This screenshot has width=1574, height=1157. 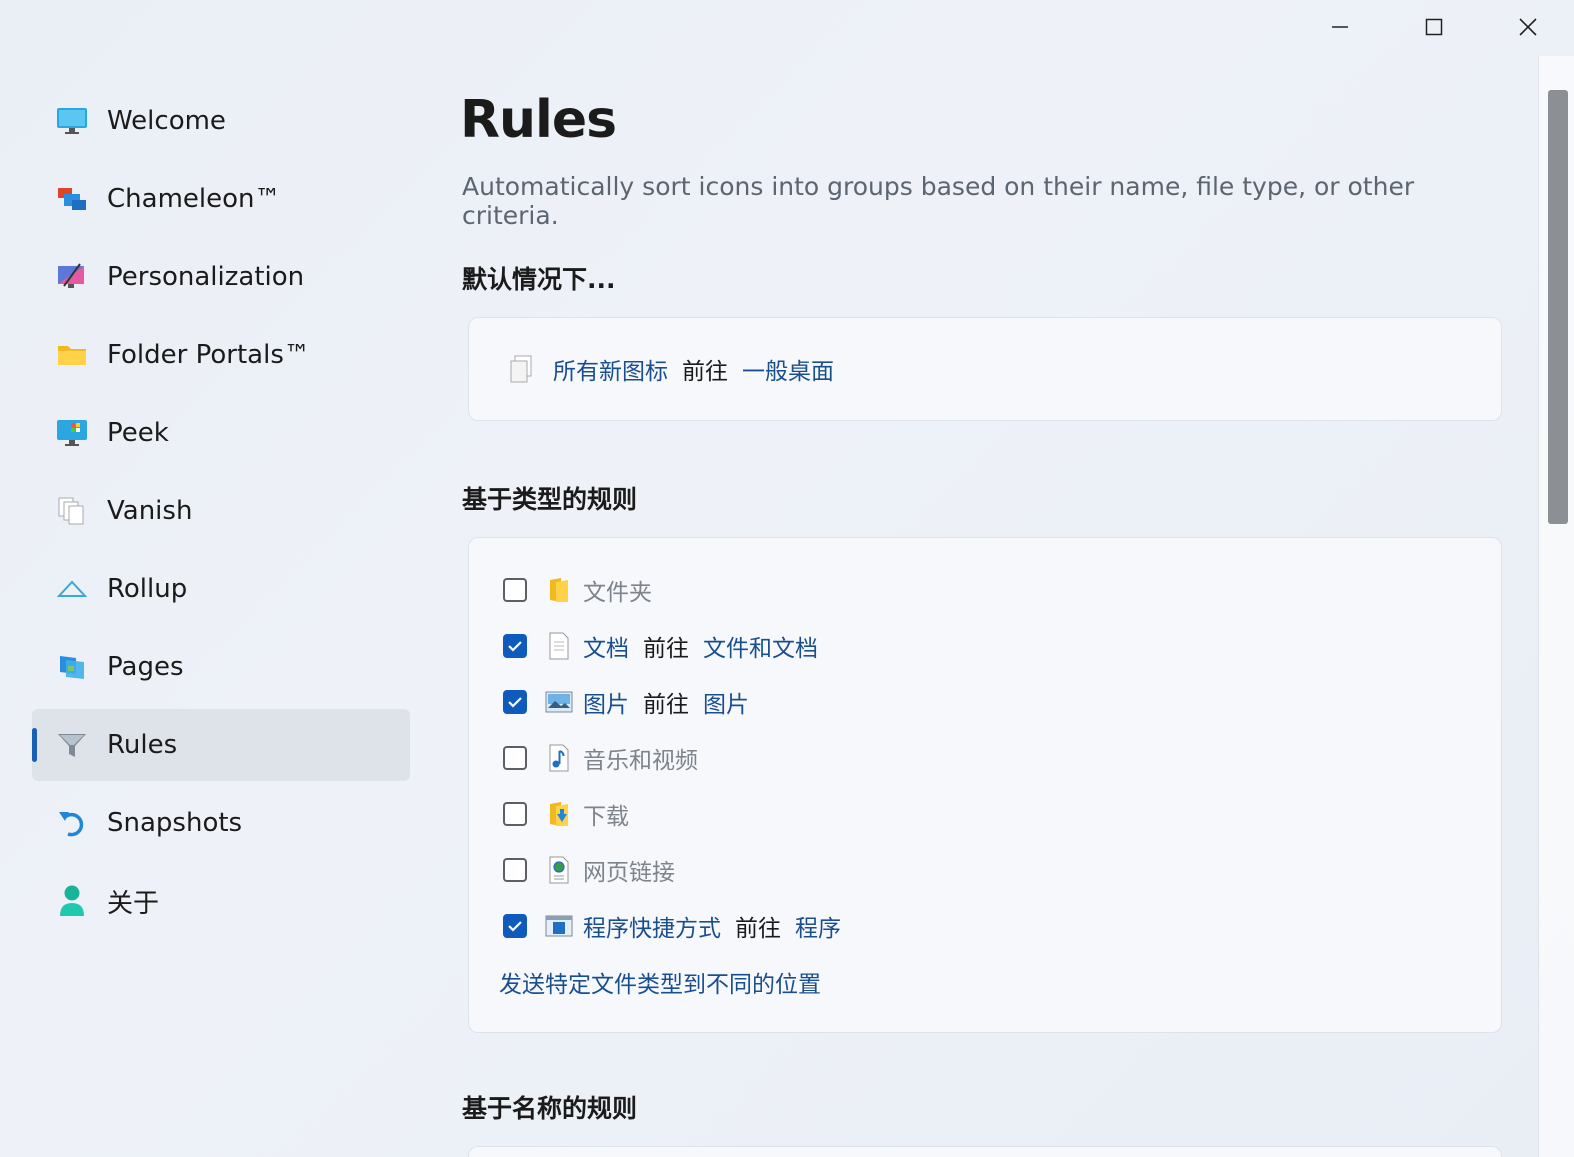 What do you see at coordinates (221, 667) in the screenshot?
I see `sidebar-item-pages: Pages` at bounding box center [221, 667].